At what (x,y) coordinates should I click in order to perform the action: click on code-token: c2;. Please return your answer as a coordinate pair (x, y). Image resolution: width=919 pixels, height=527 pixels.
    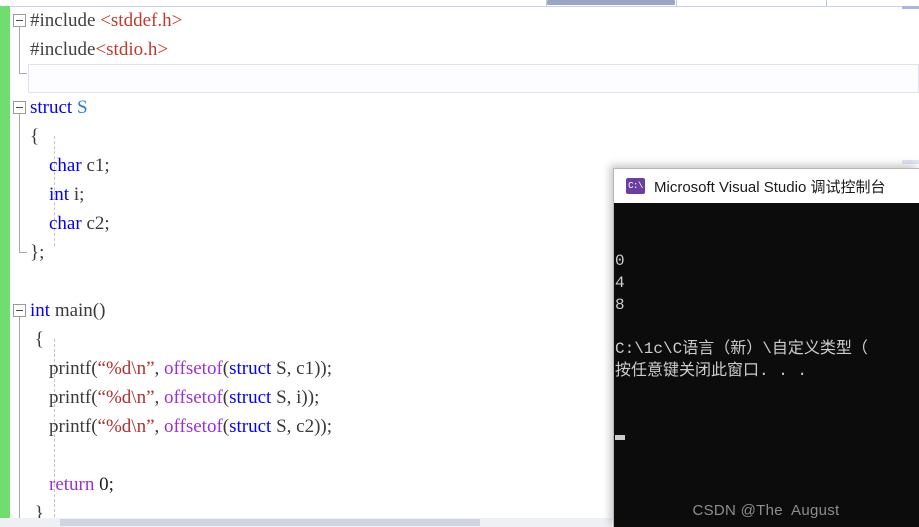
    Looking at the image, I should click on (98, 223).